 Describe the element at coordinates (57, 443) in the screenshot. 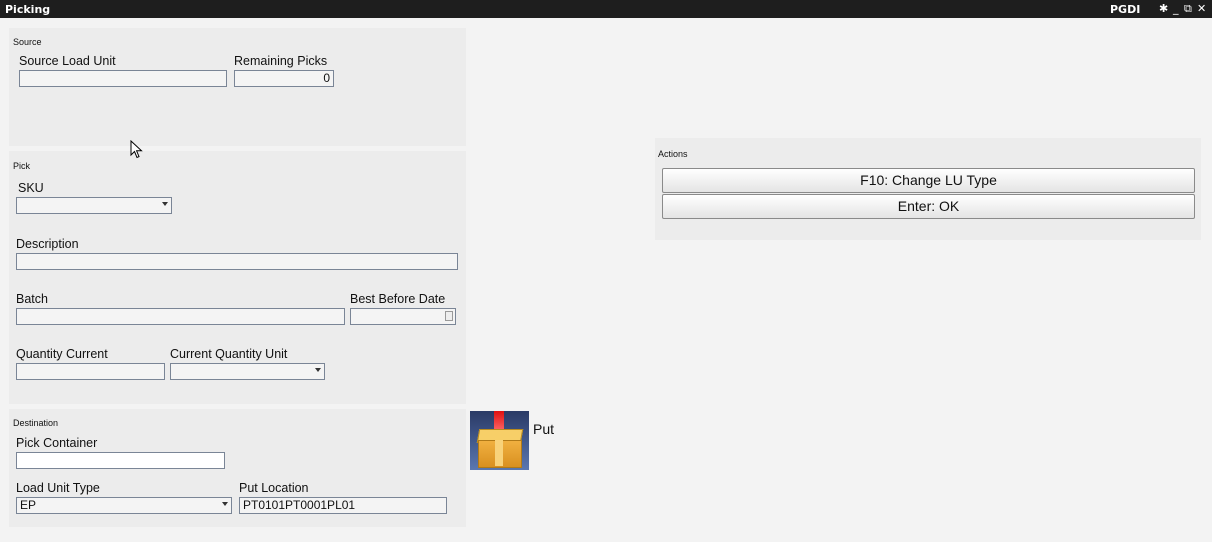

I see `pick-container-label: Pick Container` at that location.